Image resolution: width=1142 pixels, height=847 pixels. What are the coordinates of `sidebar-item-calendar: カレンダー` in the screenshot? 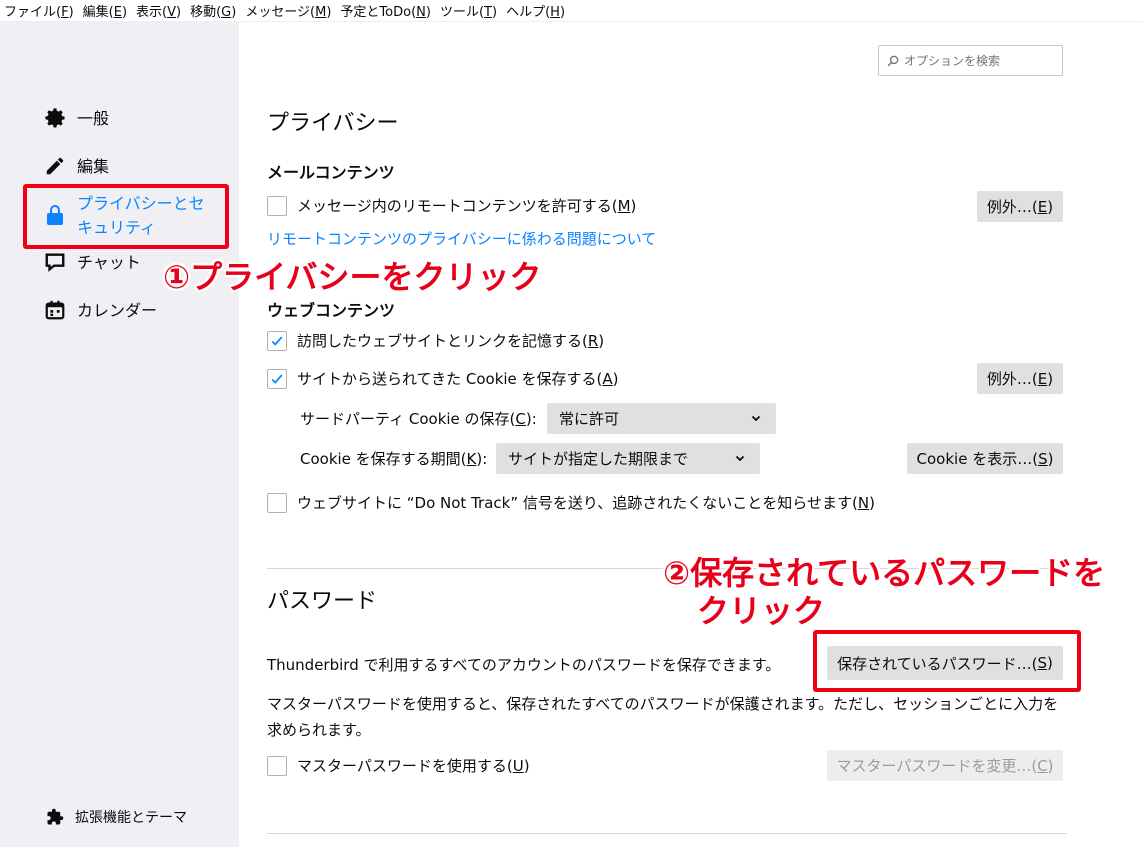 It's located at (99, 311).